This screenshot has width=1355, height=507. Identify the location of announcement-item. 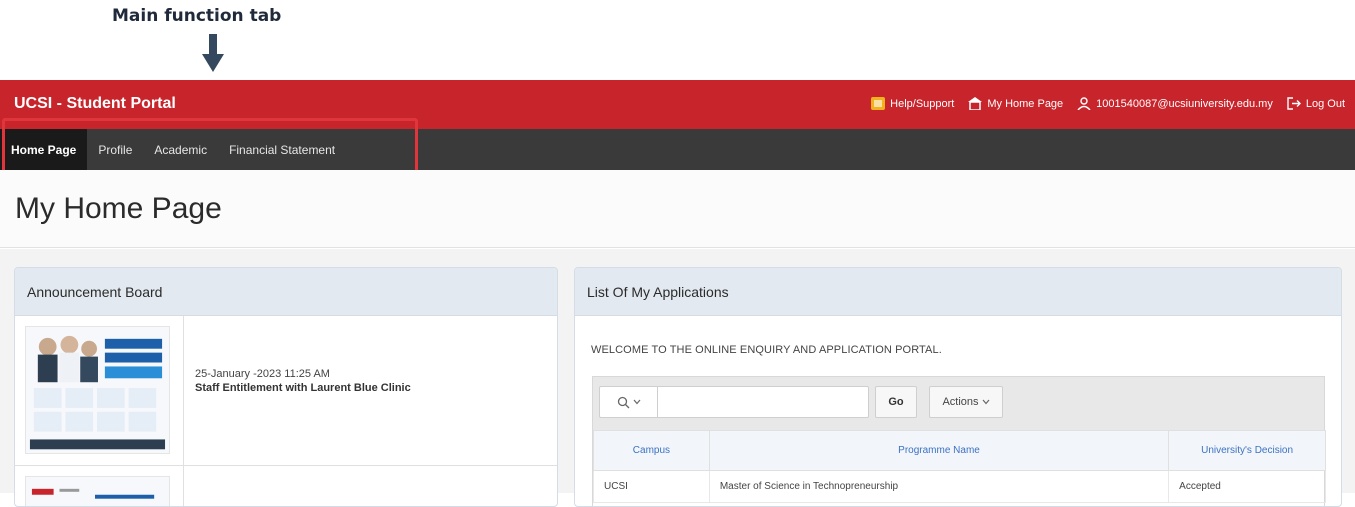
(286, 486).